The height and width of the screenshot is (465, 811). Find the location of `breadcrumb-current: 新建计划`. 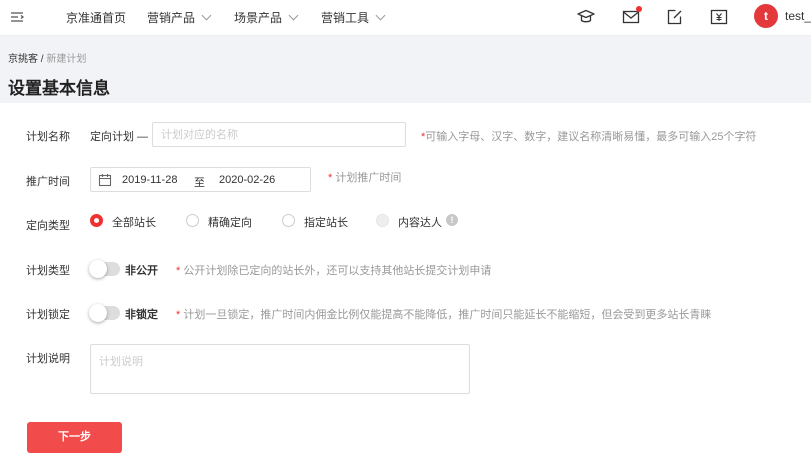

breadcrumb-current: 新建计划 is located at coordinates (66, 59).